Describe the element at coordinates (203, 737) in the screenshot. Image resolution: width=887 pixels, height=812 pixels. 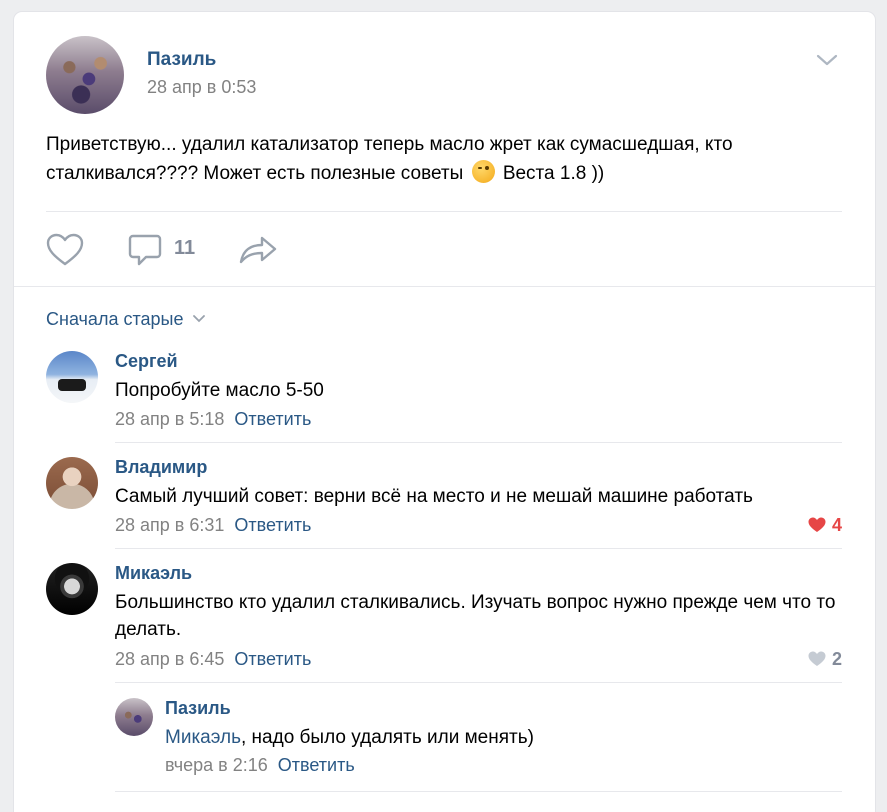
I see `mention-link: Микаэль` at that location.